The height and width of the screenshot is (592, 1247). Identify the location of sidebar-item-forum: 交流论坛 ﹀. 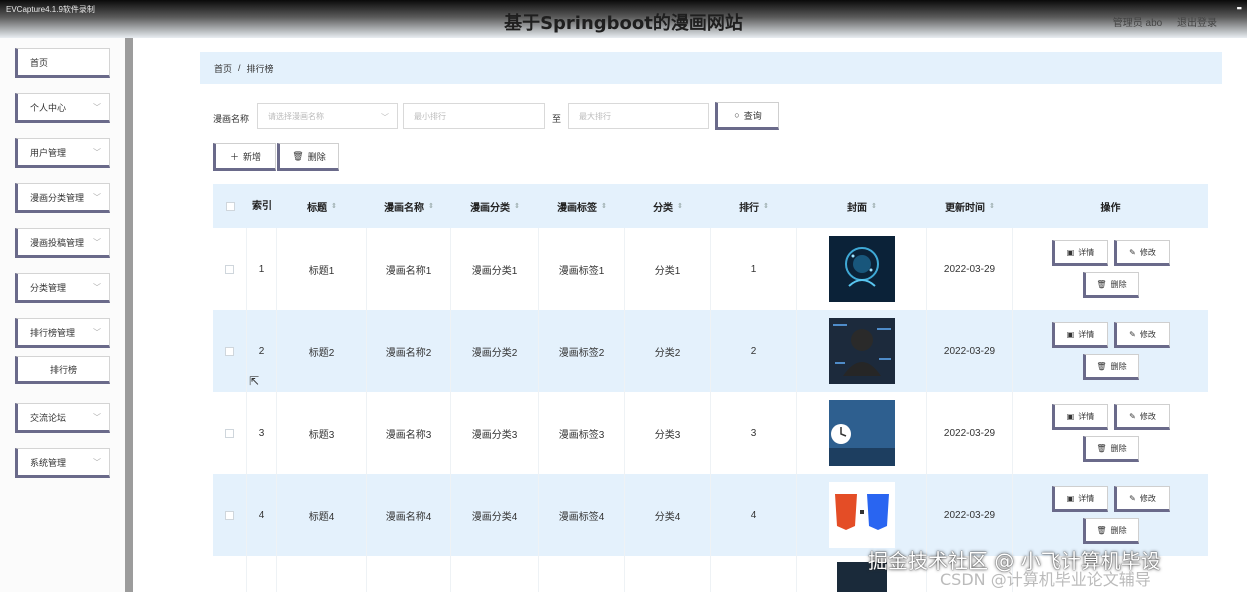
(62, 418).